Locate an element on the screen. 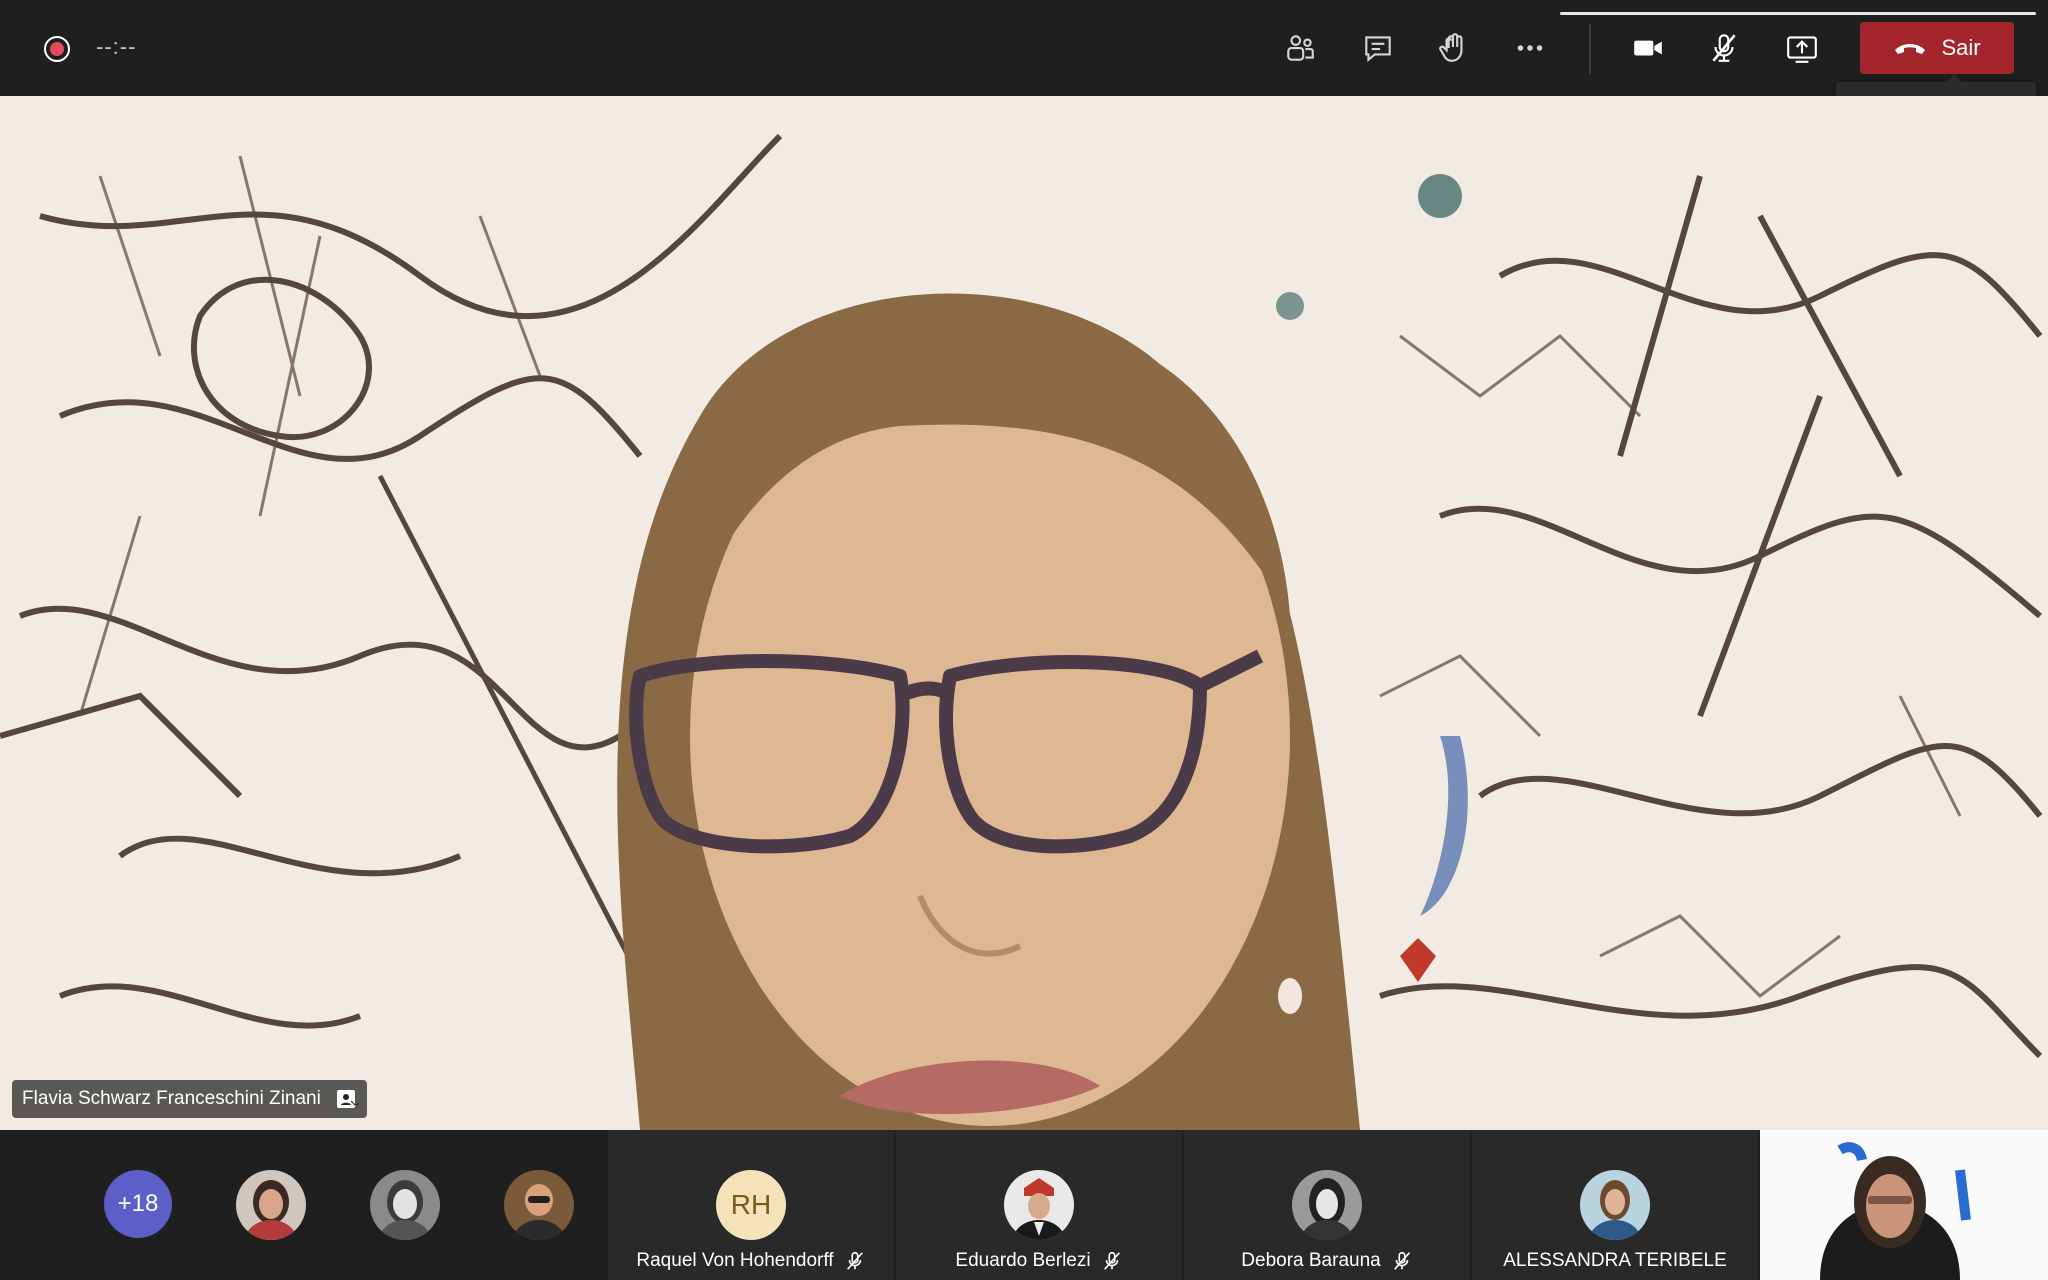  more-options-icon is located at coordinates (1530, 48).